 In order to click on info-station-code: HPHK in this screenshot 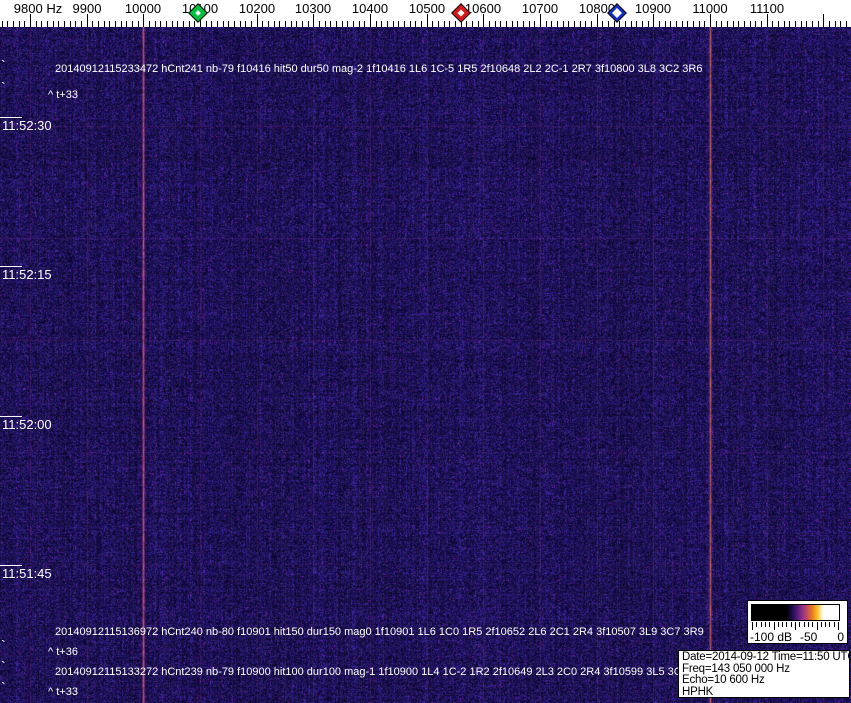, I will do `click(698, 691)`.